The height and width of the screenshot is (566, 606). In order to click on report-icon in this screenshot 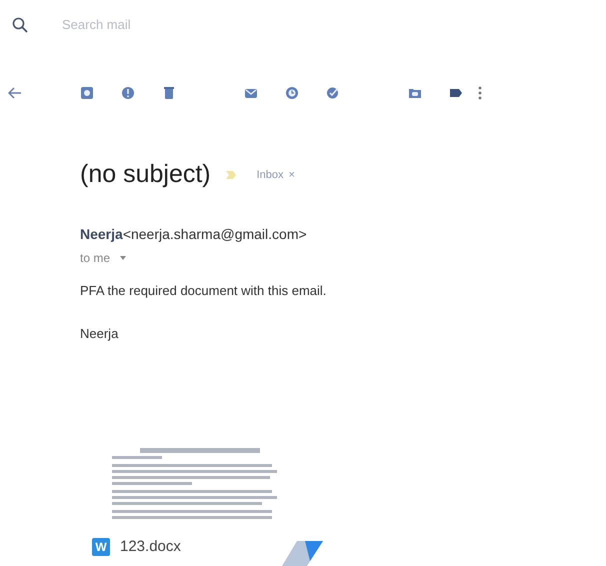, I will do `click(128, 93)`.